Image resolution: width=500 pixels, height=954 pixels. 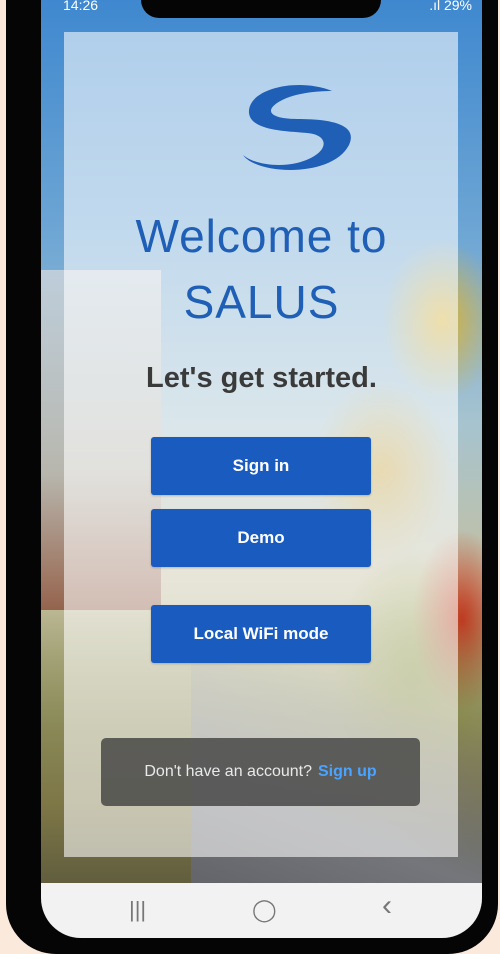 I want to click on tagline: Let's get started., so click(x=261, y=378).